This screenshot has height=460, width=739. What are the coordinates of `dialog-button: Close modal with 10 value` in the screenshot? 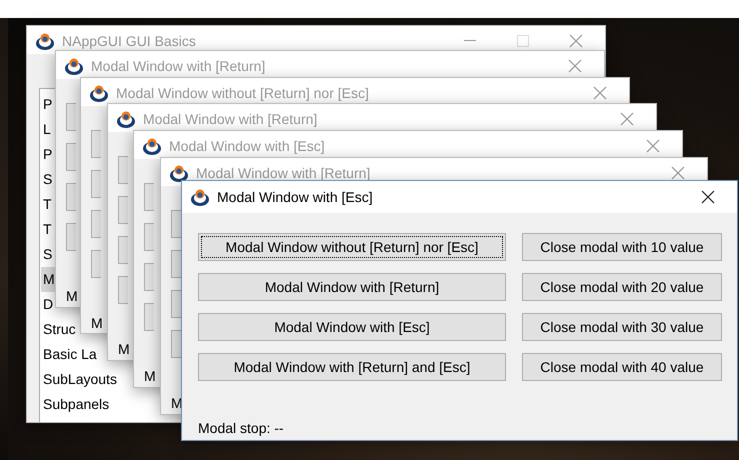 It's located at (622, 247).